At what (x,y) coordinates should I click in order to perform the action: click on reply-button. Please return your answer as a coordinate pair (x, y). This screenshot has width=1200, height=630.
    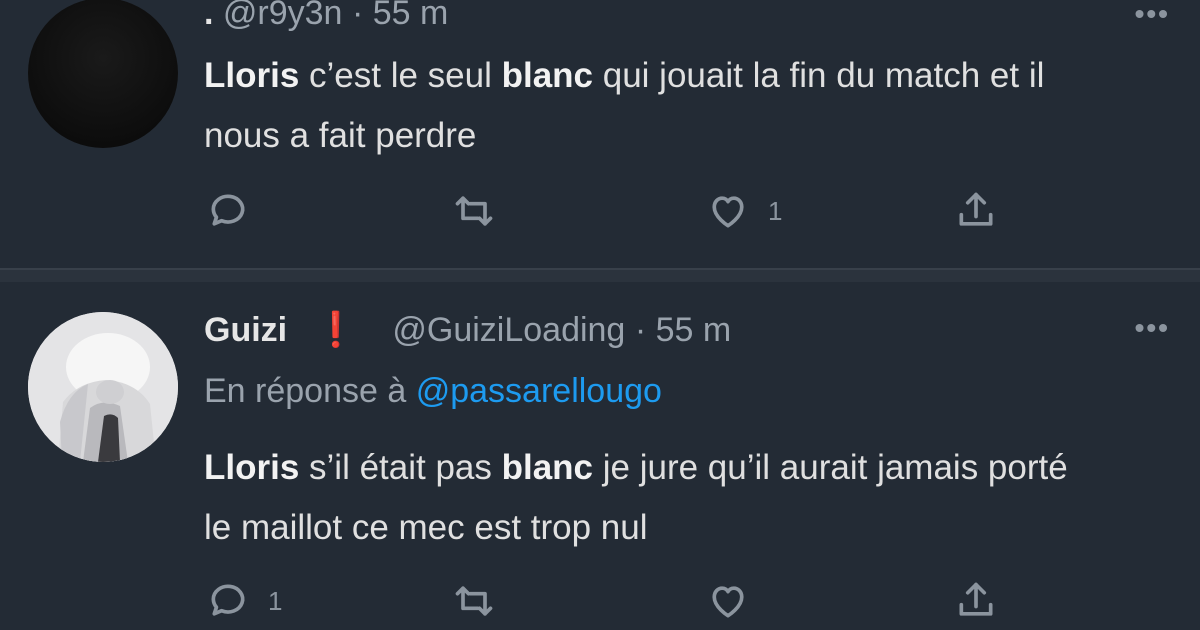
    Looking at the image, I should click on (237, 211).